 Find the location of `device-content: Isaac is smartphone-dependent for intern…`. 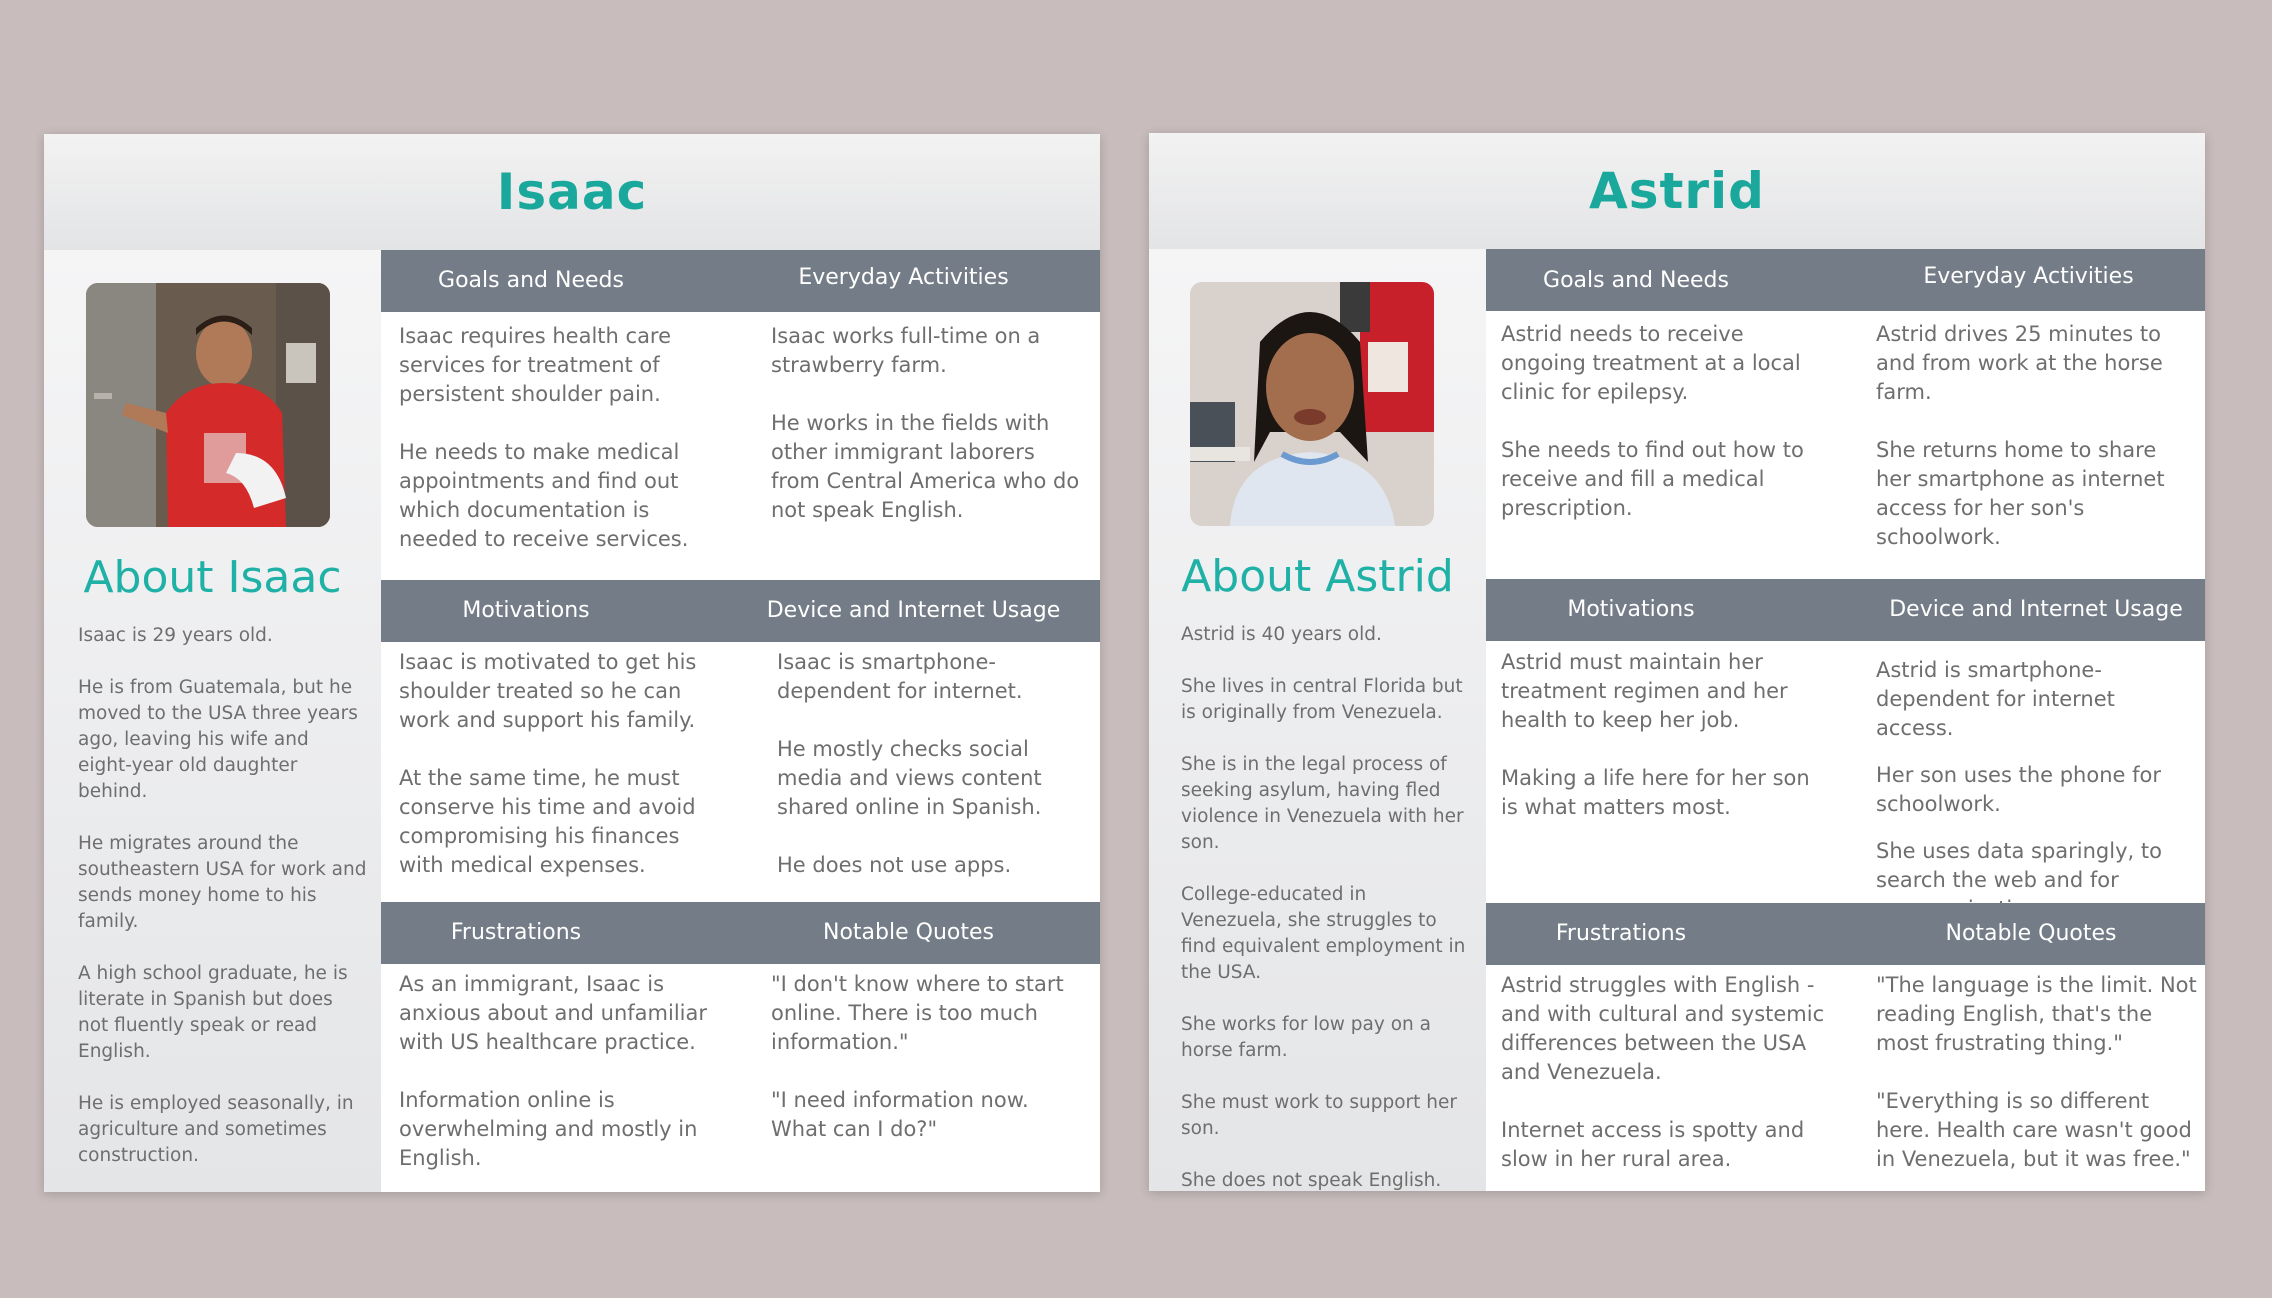

device-content: Isaac is smartphone-dependent for intern… is located at coordinates (934, 778).